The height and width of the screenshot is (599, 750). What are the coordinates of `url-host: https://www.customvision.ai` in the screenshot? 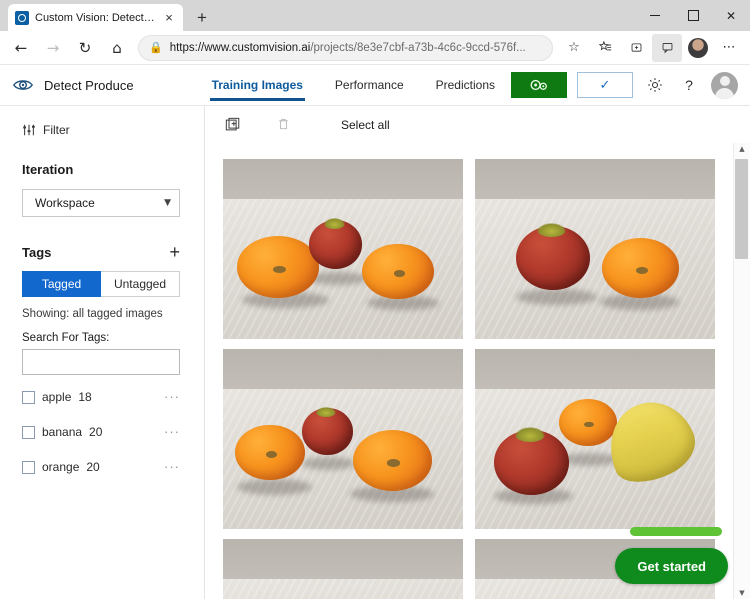 It's located at (240, 47).